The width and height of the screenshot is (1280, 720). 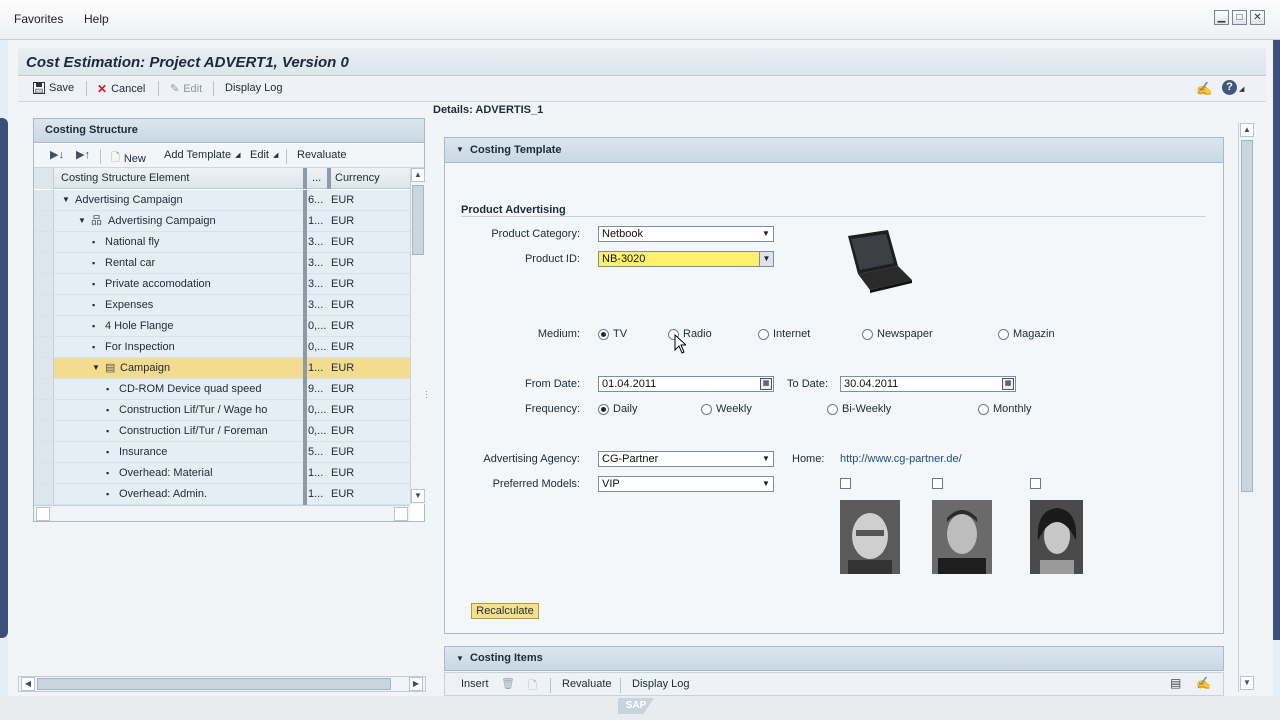 I want to click on costing-template-header, so click(x=834, y=150).